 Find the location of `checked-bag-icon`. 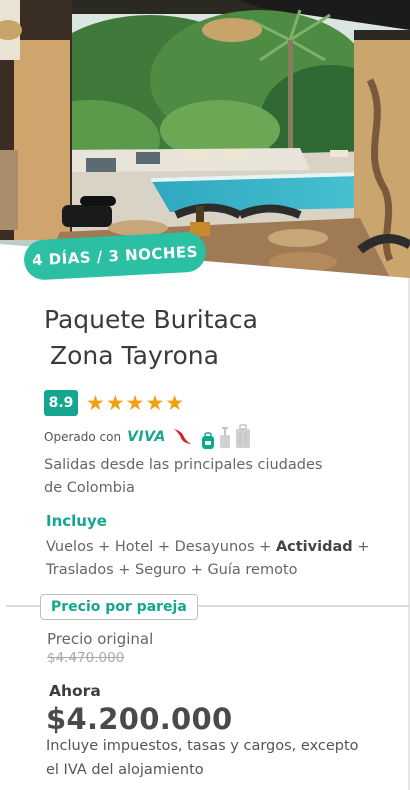

checked-bag-icon is located at coordinates (242, 436).